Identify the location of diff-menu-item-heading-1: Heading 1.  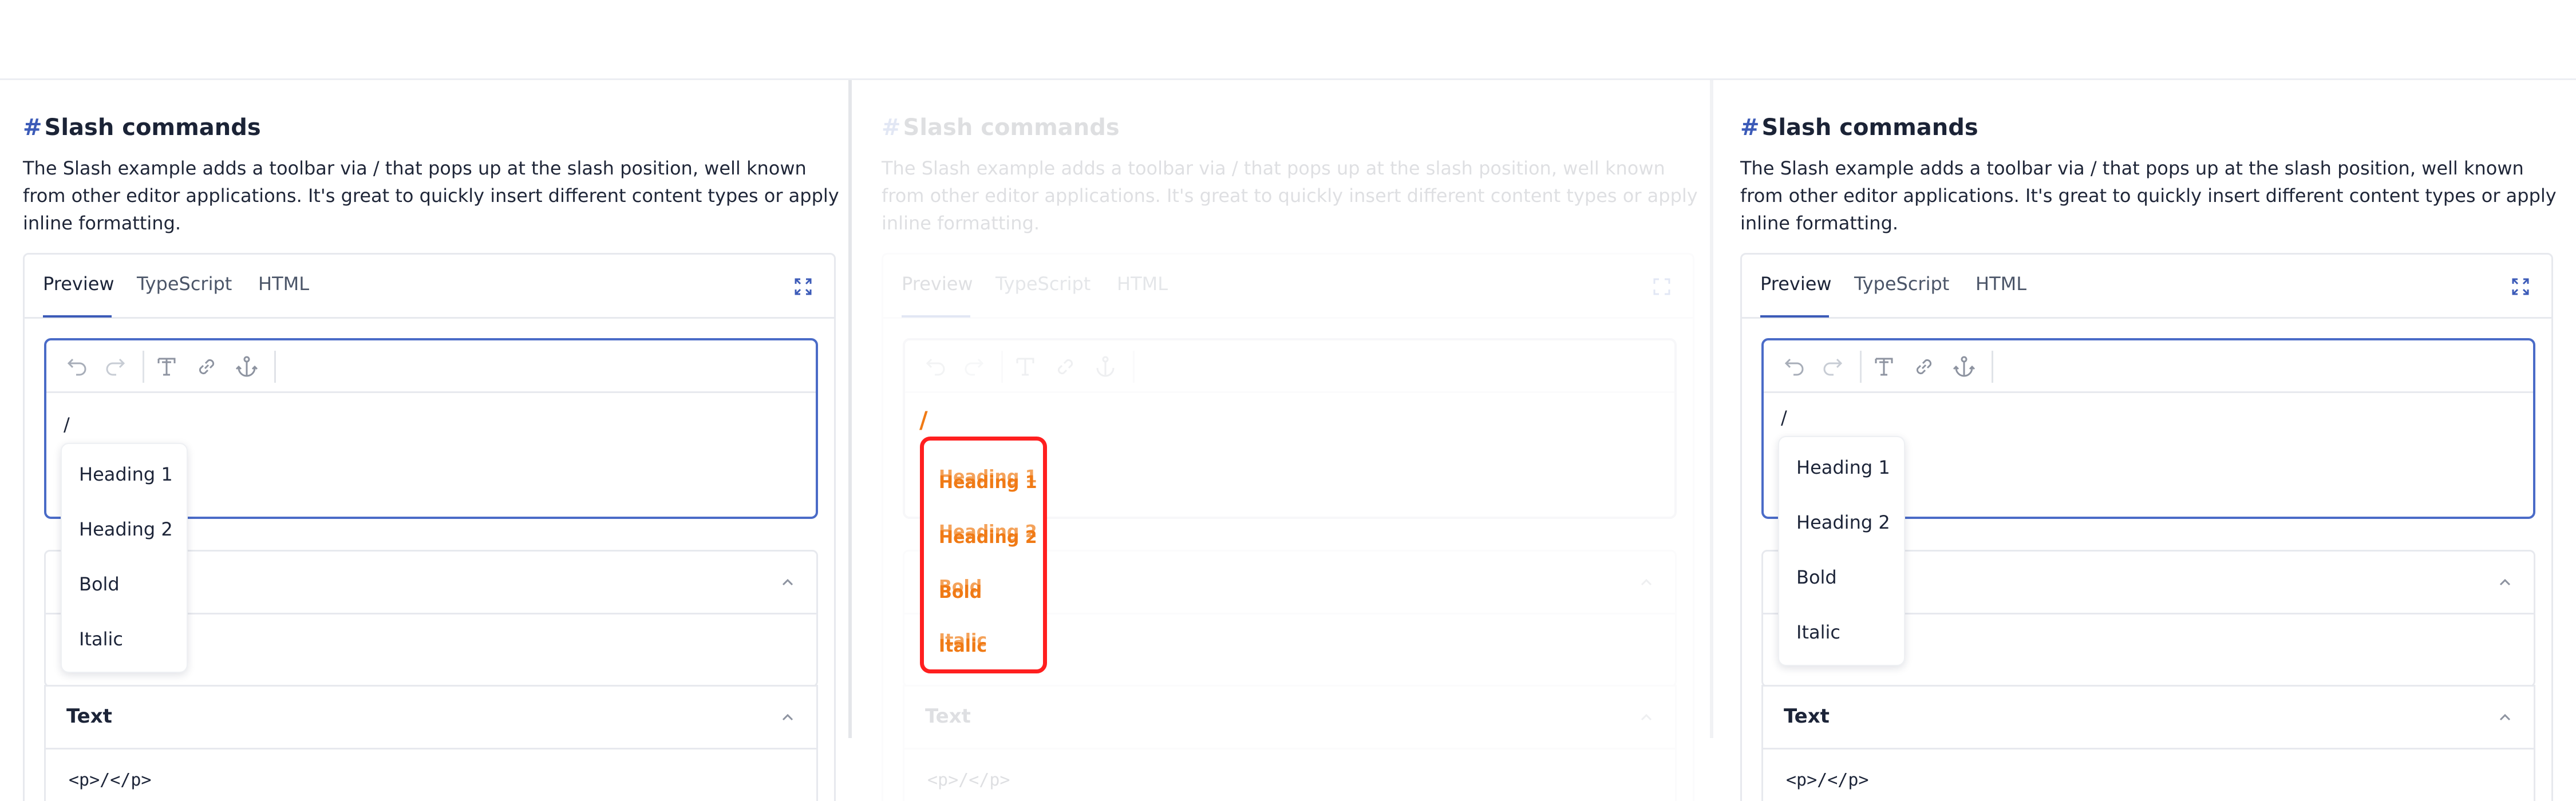
(988, 483).